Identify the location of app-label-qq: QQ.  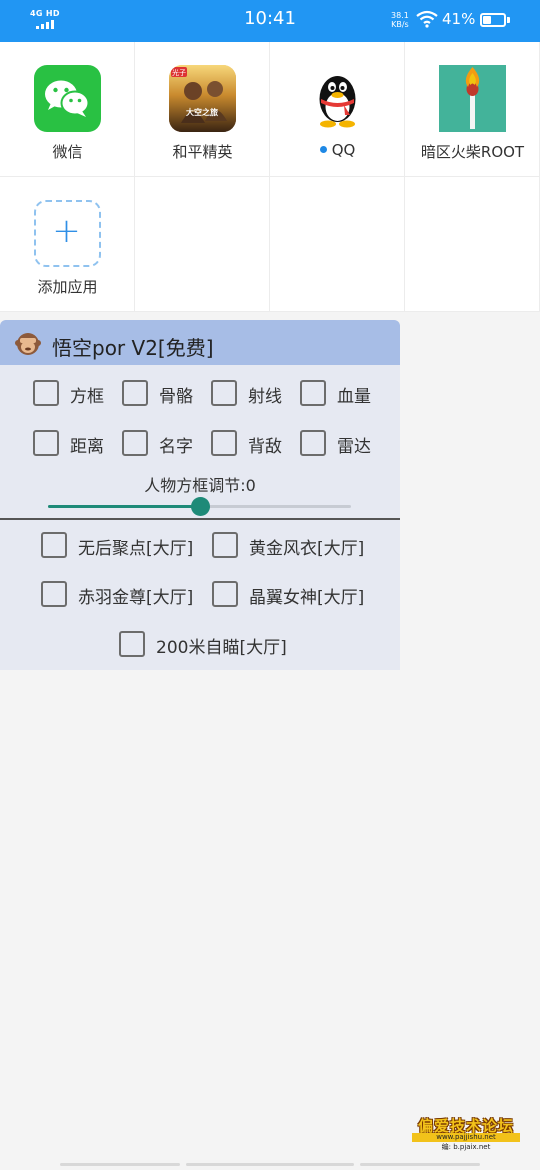
(337, 150).